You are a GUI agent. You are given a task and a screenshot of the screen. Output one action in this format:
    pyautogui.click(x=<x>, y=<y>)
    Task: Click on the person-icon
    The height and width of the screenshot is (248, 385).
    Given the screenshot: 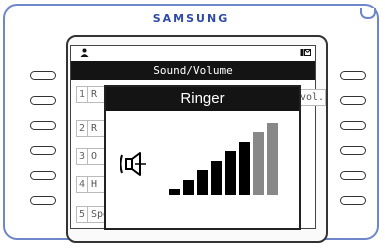 What is the action you would take?
    pyautogui.click(x=84, y=54)
    